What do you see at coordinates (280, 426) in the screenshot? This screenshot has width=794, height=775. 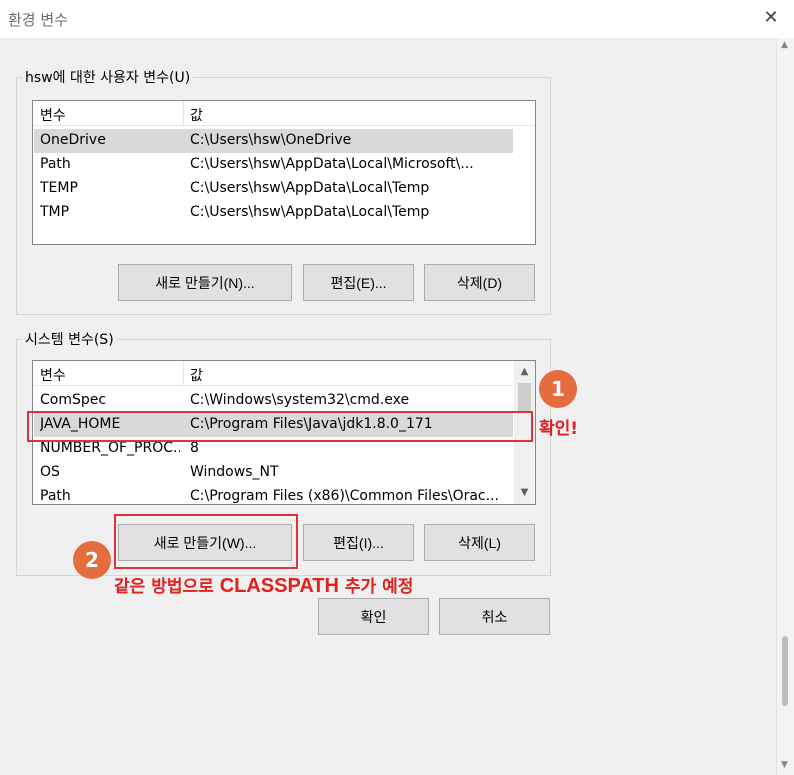 I see `java-home-highlight-box` at bounding box center [280, 426].